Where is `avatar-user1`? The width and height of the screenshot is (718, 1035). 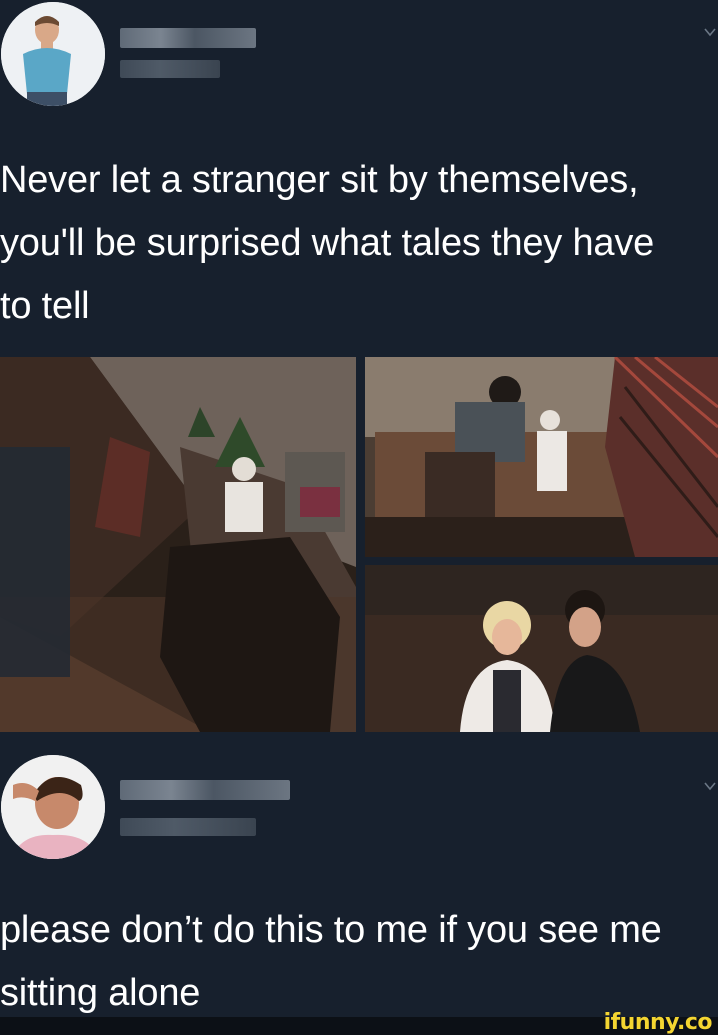
avatar-user1 is located at coordinates (53, 54).